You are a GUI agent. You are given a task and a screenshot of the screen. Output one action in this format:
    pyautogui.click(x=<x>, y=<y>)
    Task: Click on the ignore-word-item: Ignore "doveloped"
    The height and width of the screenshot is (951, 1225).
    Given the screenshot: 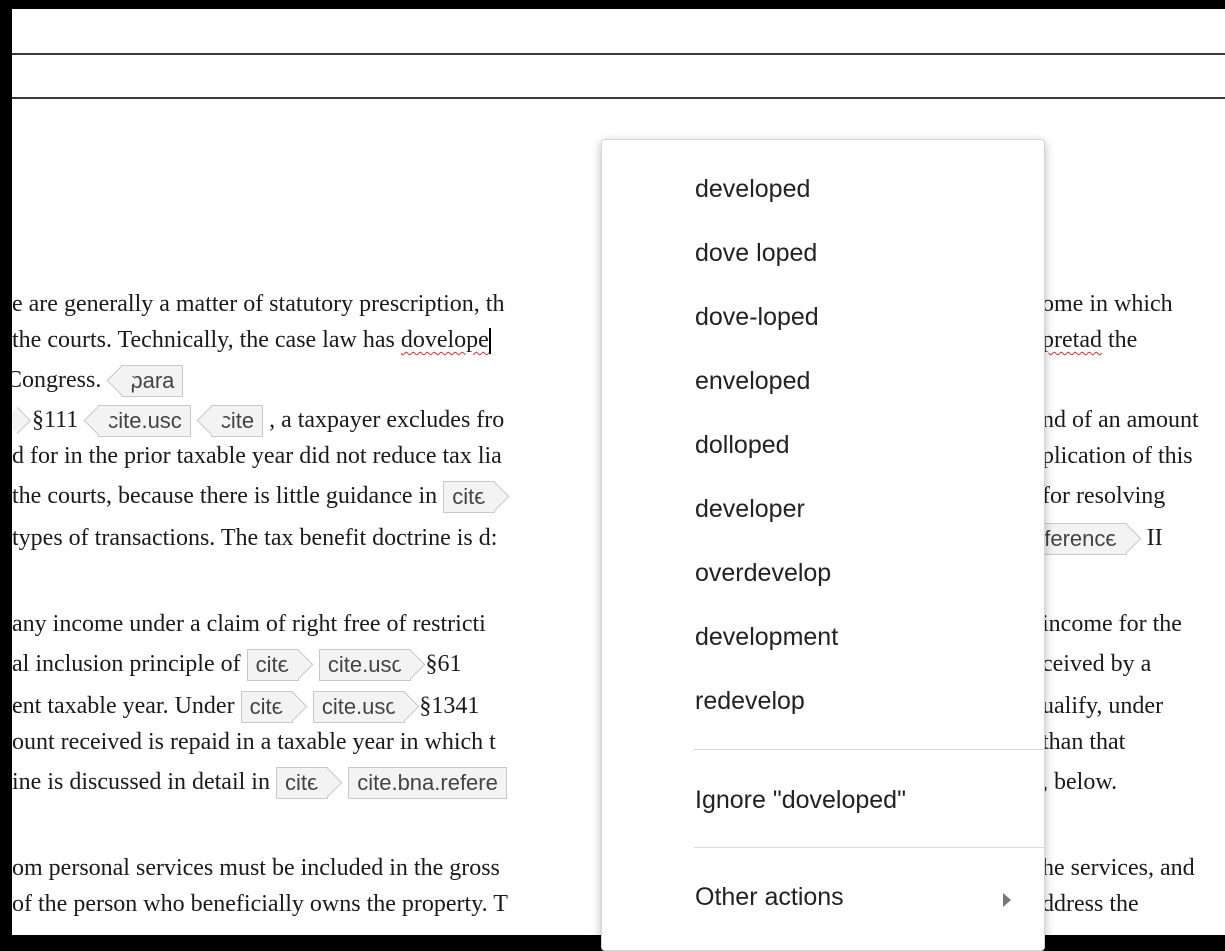 What is the action you would take?
    pyautogui.click(x=800, y=800)
    